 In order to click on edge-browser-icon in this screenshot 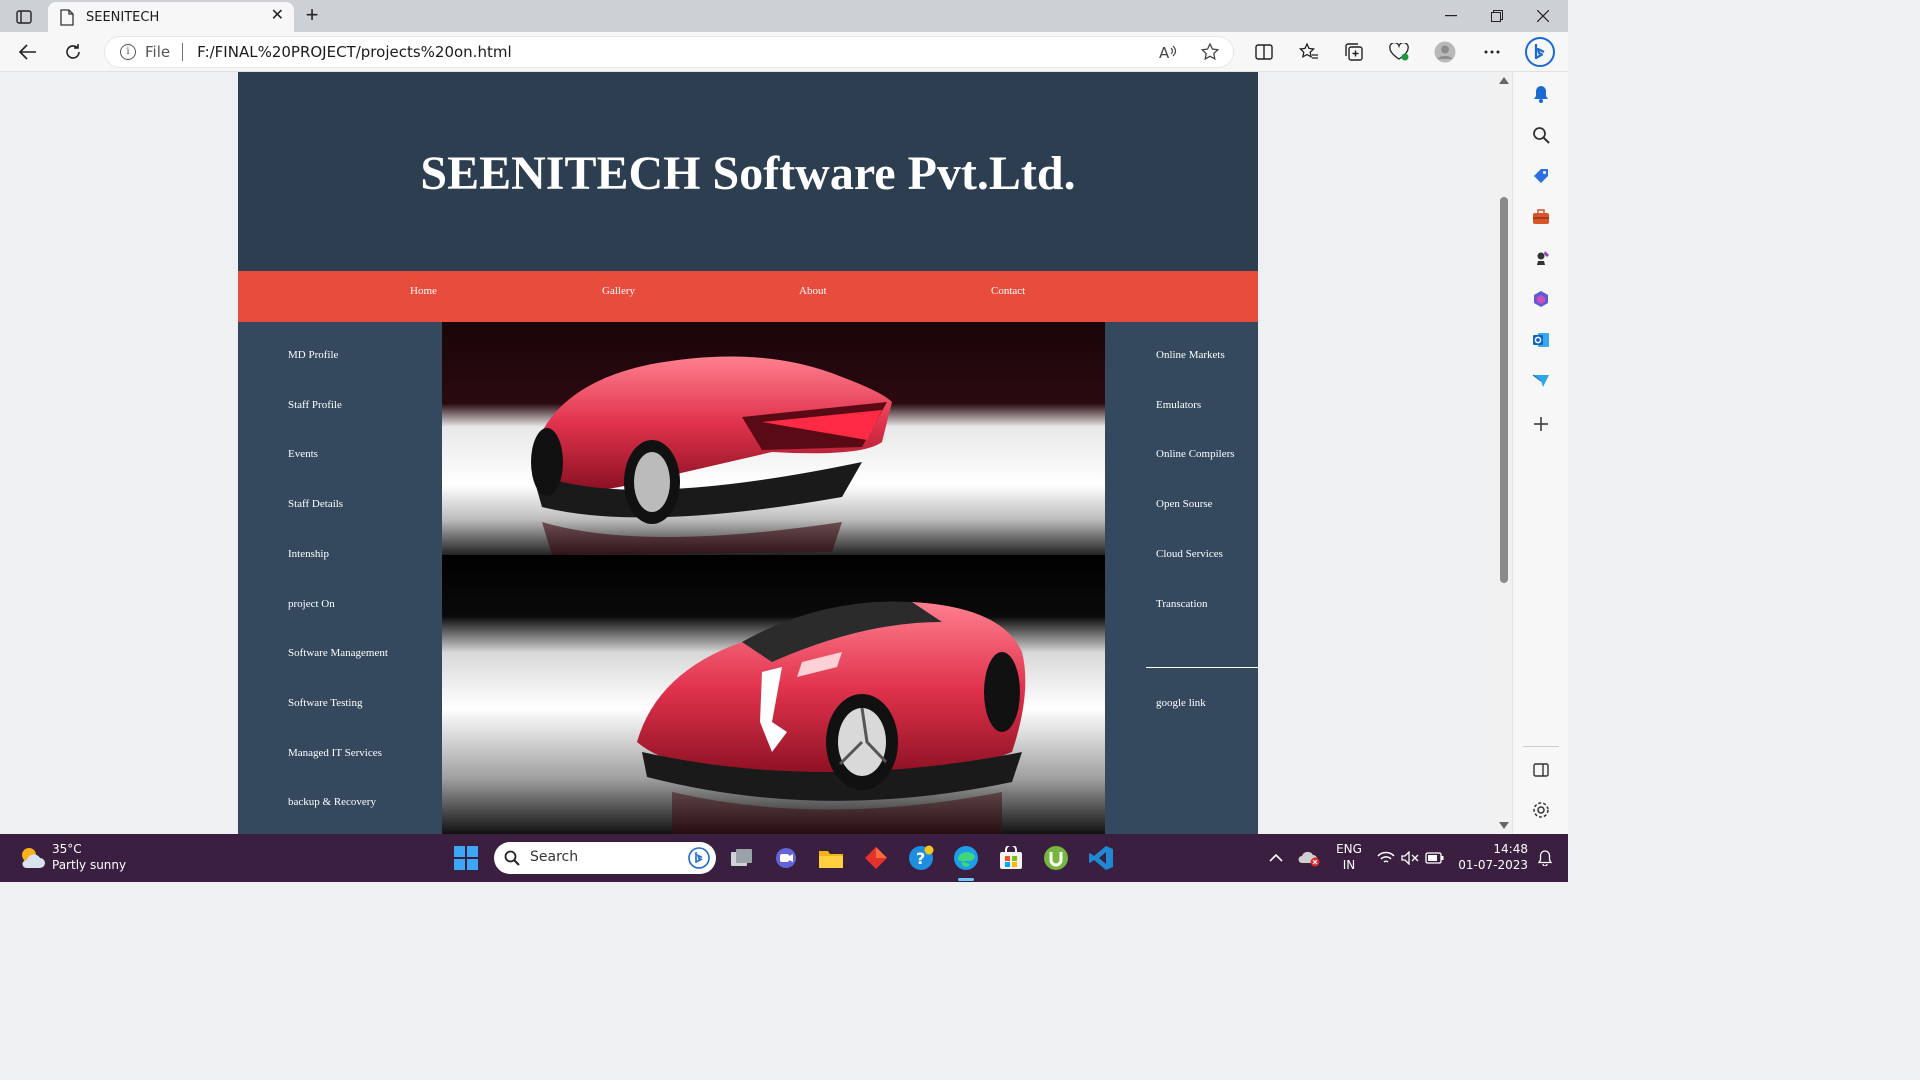, I will do `click(966, 858)`.